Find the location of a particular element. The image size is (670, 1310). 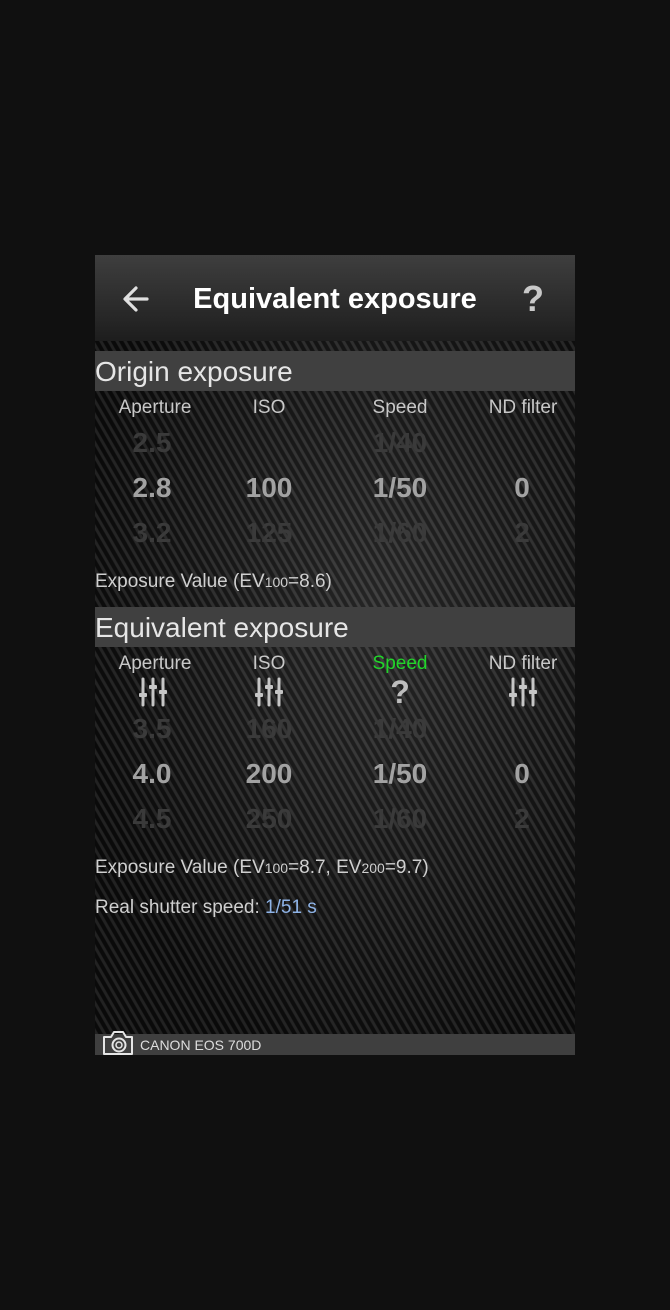

origin-exposure-heading: Origin exposure is located at coordinates (335, 371).